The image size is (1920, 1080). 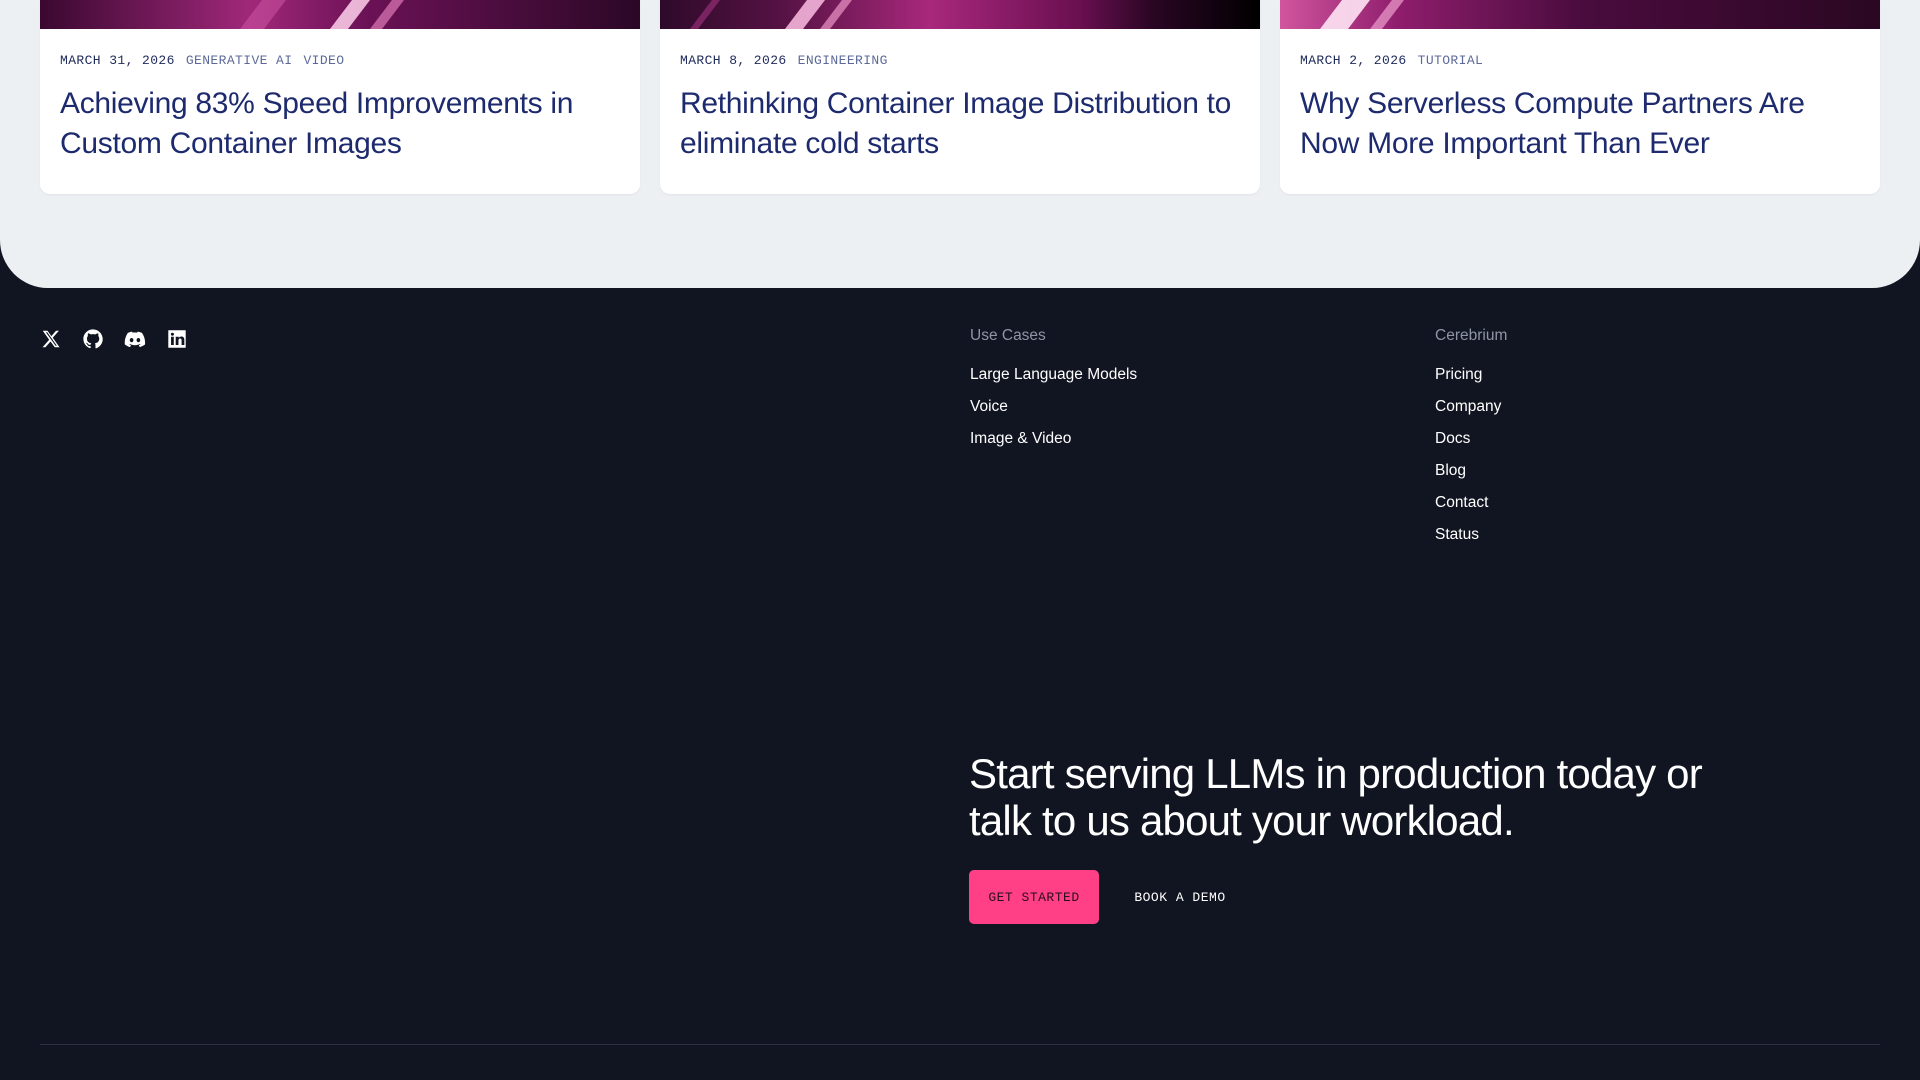 I want to click on card-date: MARCH 31, 2026, so click(x=117, y=60).